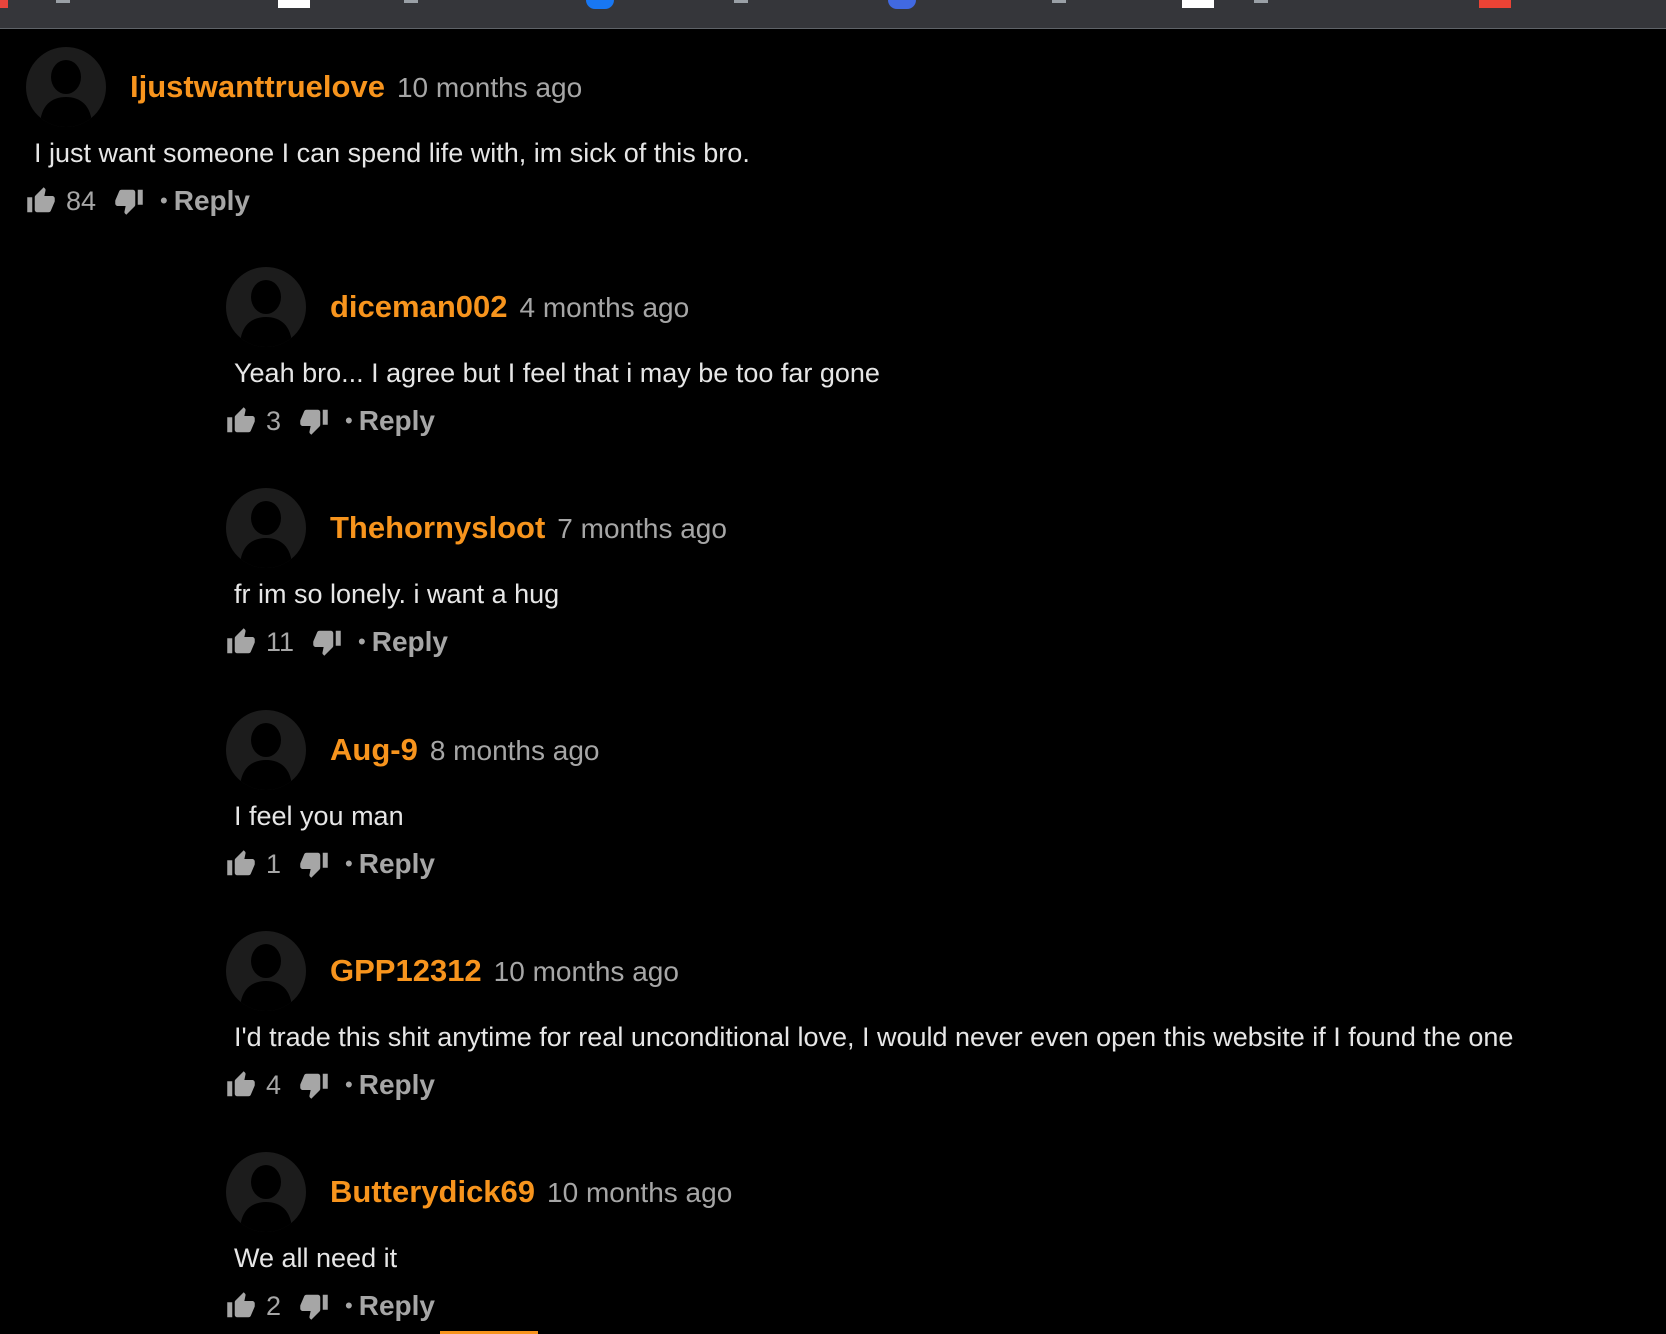 This screenshot has height=1334, width=1666. What do you see at coordinates (833, 14) in the screenshot?
I see `browser-tab-strip` at bounding box center [833, 14].